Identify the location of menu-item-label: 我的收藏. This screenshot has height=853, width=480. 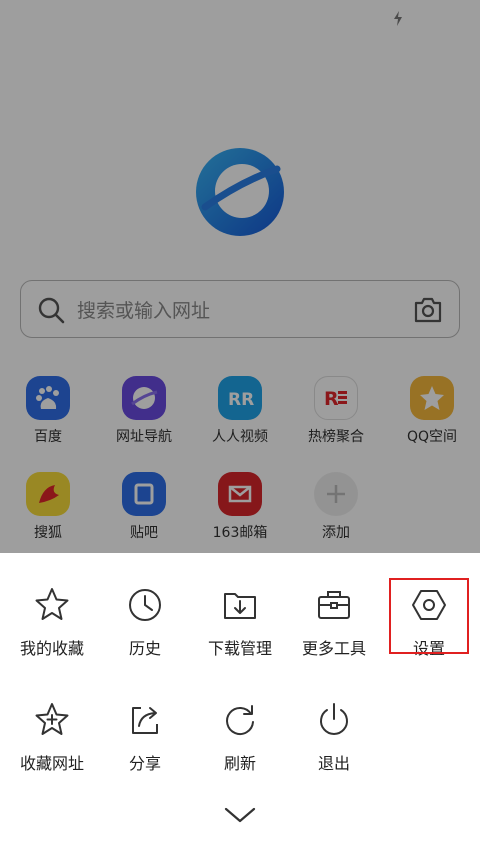
(51, 648).